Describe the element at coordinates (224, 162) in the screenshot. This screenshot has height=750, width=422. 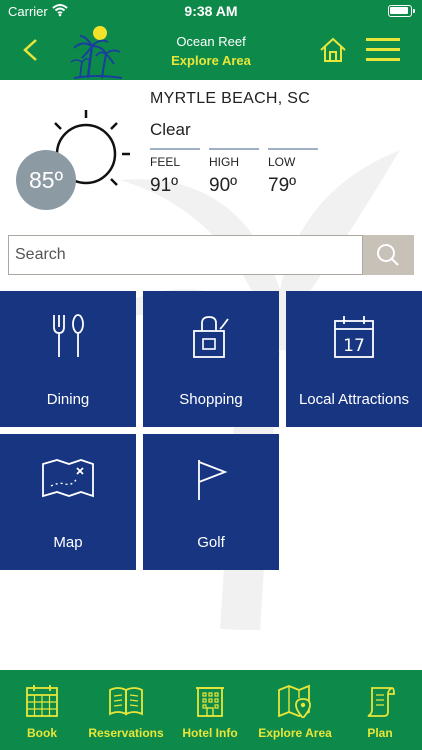
I see `high-label: HIGH` at that location.